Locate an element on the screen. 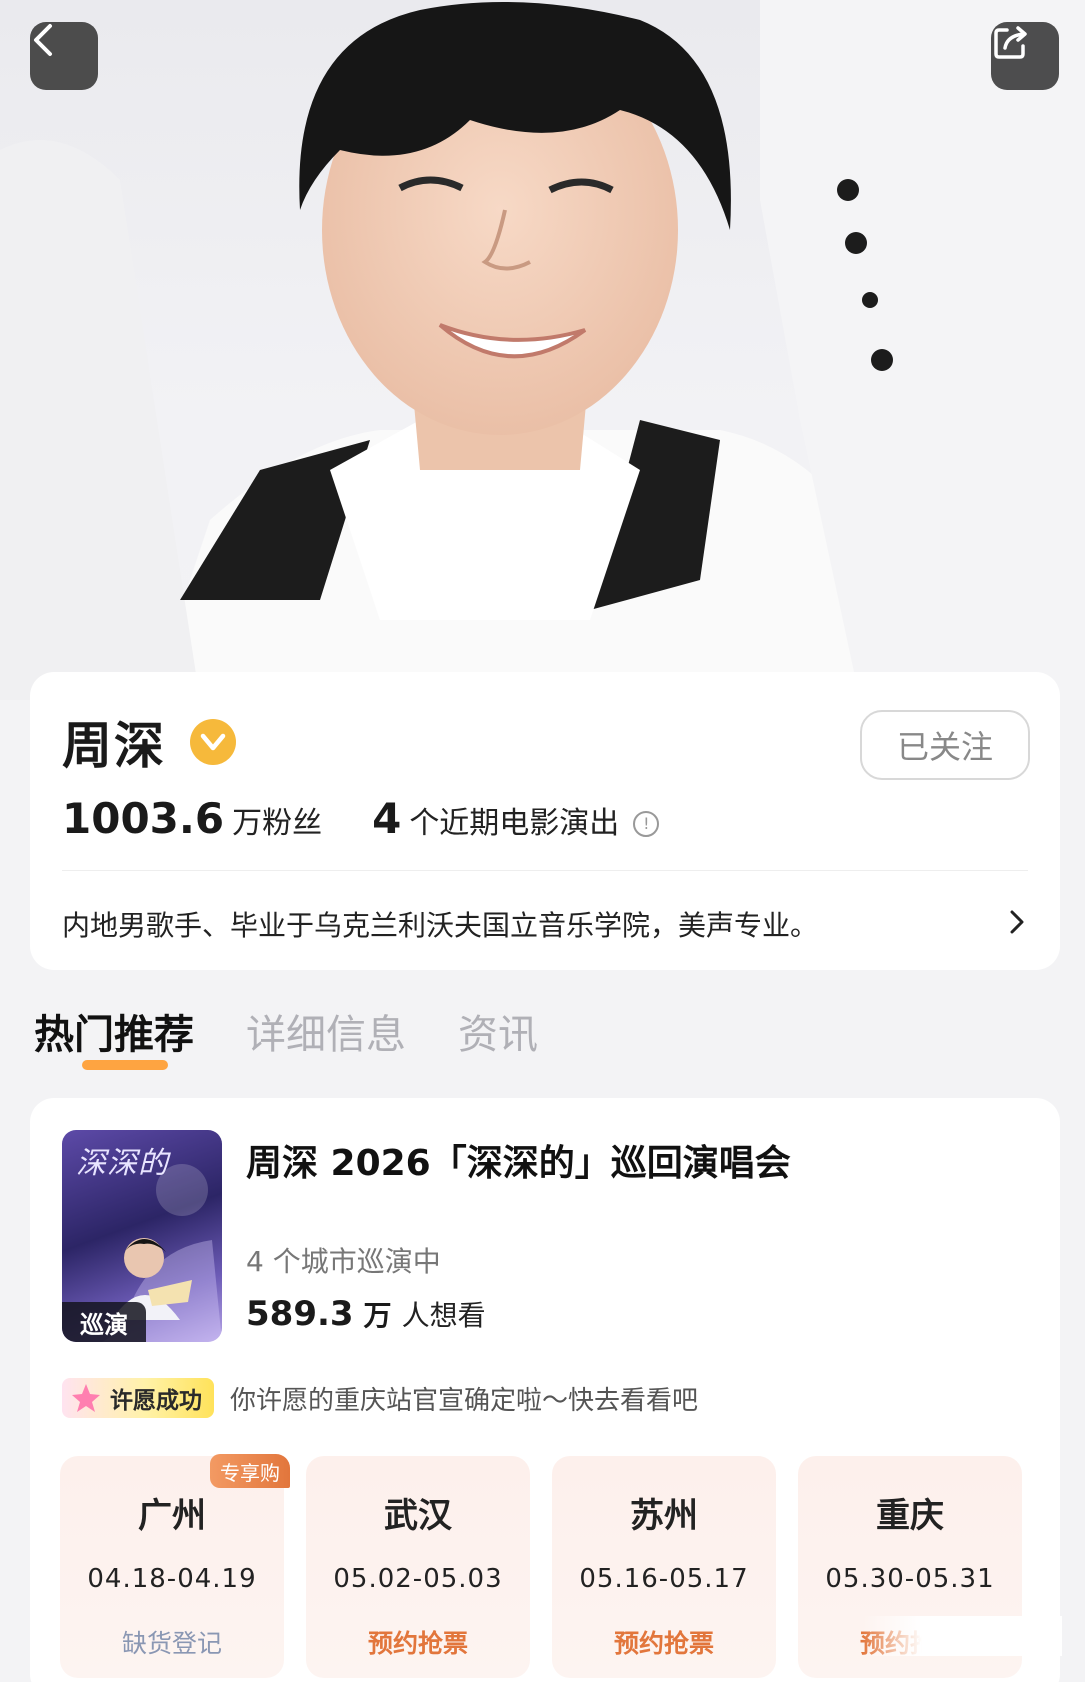 This screenshot has height=1682, width=1085. city-card-wuhan: 武汉 05.02-05.03 预约抢票 is located at coordinates (418, 1567).